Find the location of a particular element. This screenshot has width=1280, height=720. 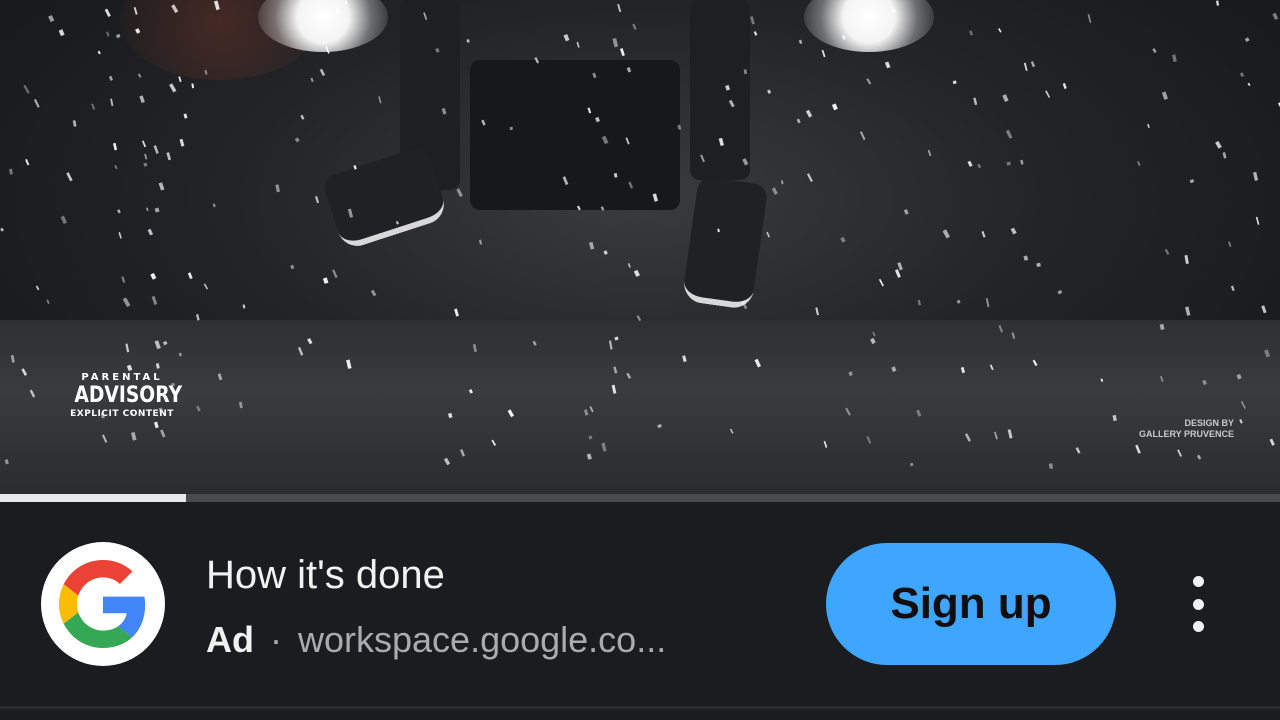

advisory-line-2: ADVISORY is located at coordinates (128, 395).